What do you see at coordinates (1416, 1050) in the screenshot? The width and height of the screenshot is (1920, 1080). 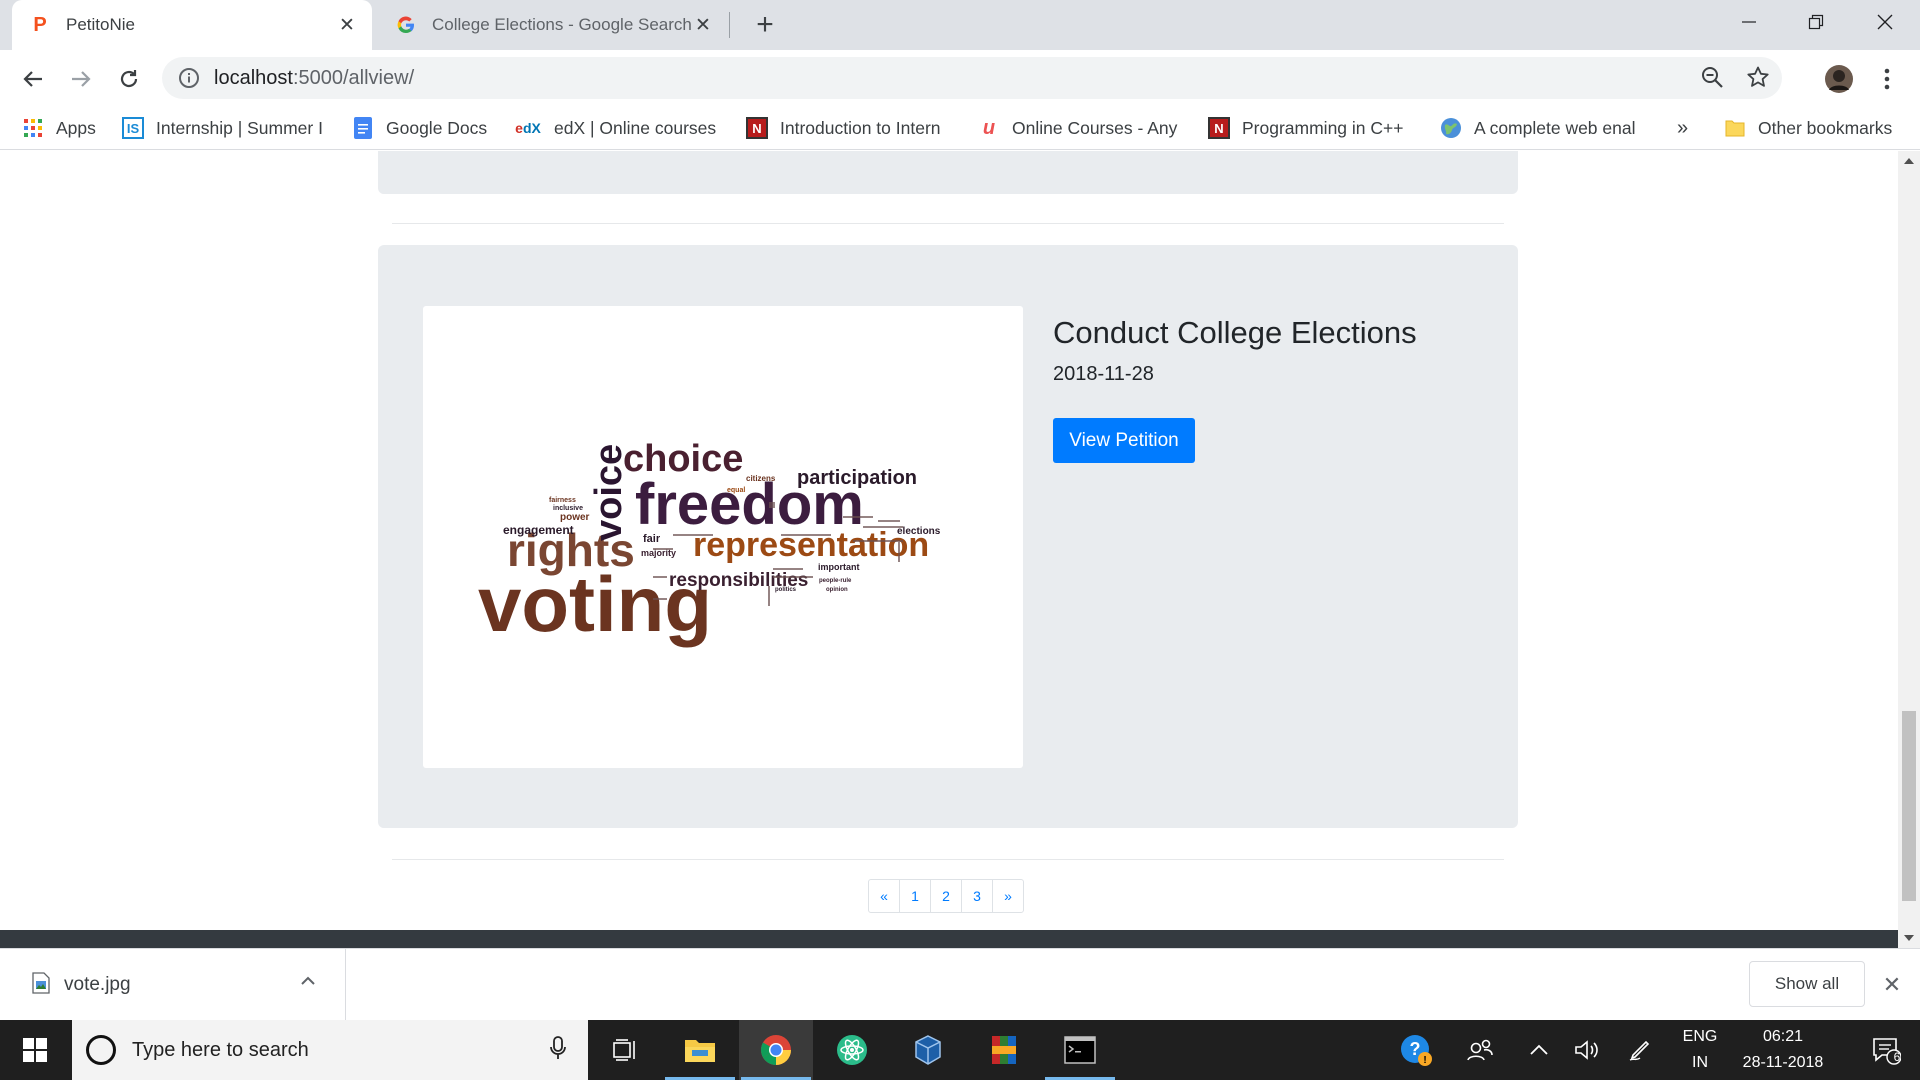 I see `help-tray-icon: ?!` at bounding box center [1416, 1050].